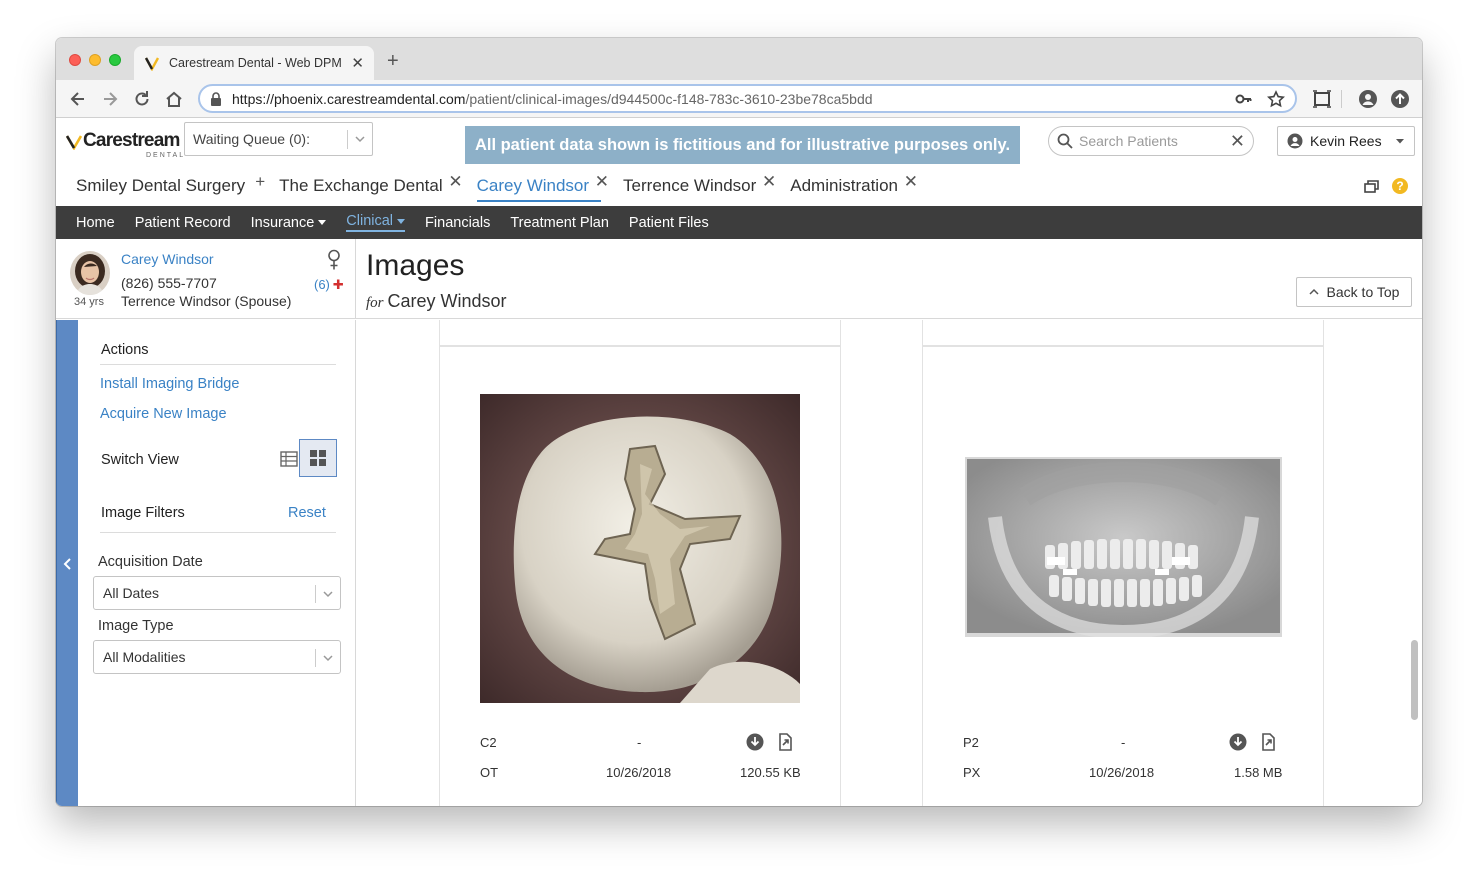 The width and height of the screenshot is (1478, 880). I want to click on patient-avatar, so click(90, 273).